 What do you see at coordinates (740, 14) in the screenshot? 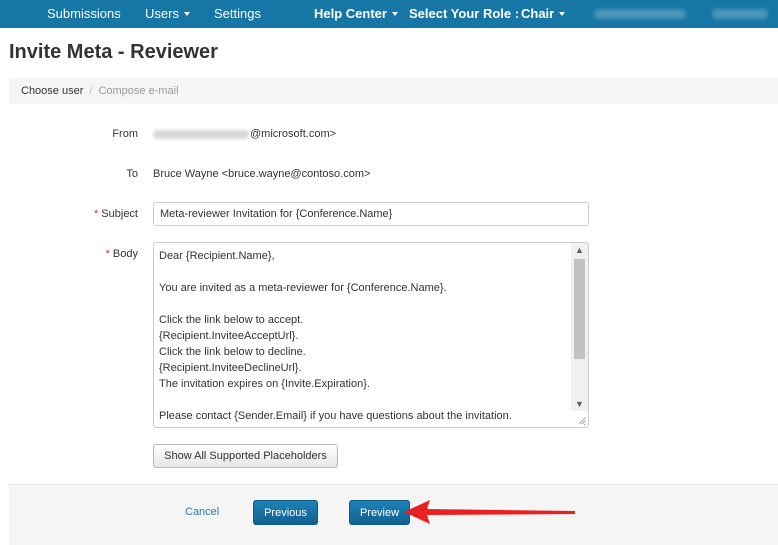
I see `redacted-account-menu` at bounding box center [740, 14].